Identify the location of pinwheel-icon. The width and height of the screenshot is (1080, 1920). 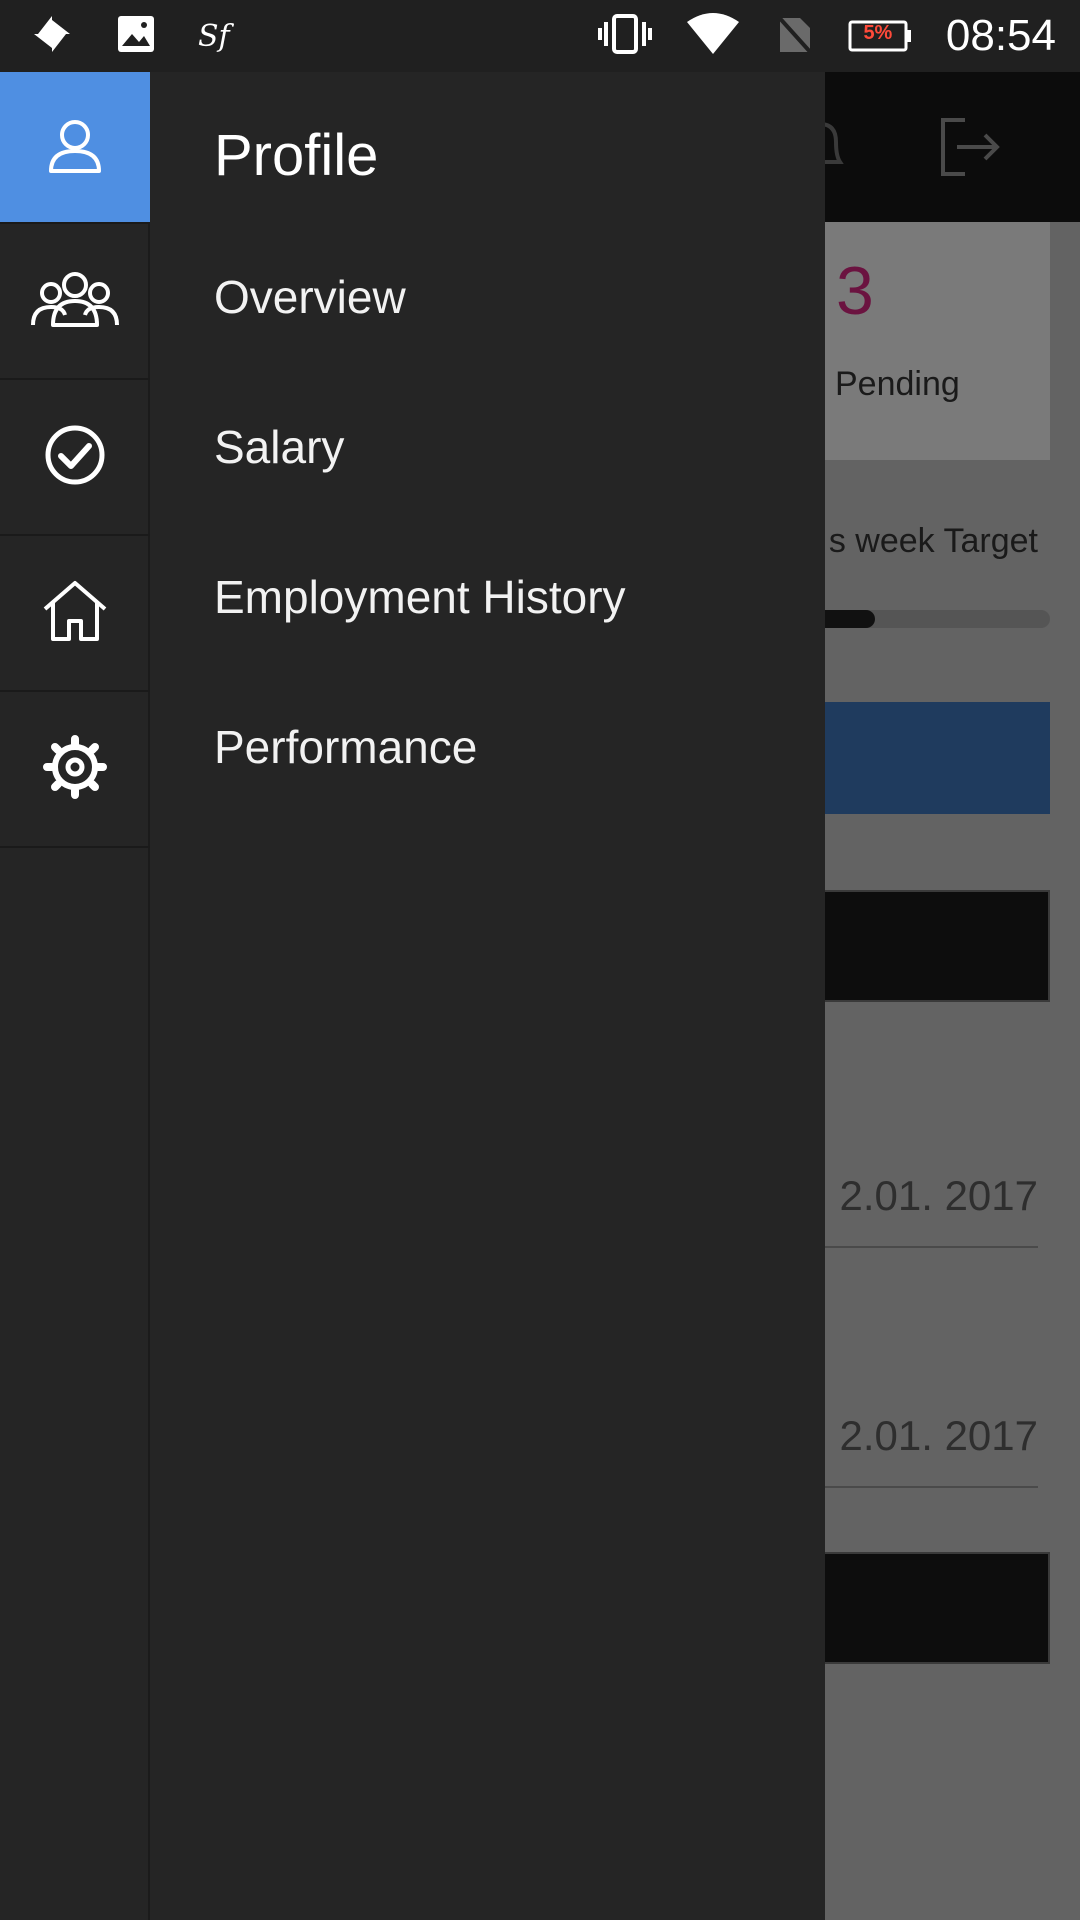
(52, 36).